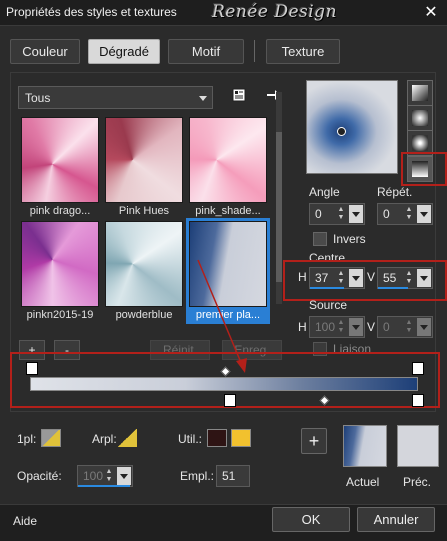  What do you see at coordinates (233, 476) in the screenshot?
I see `location-input: 51` at bounding box center [233, 476].